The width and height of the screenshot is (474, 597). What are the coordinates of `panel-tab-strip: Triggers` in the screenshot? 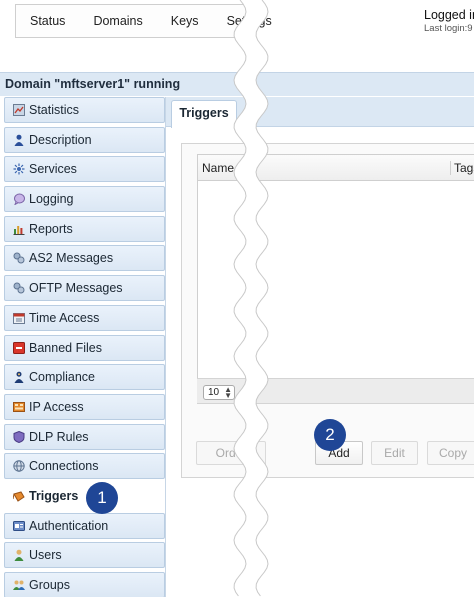 It's located at (320, 112).